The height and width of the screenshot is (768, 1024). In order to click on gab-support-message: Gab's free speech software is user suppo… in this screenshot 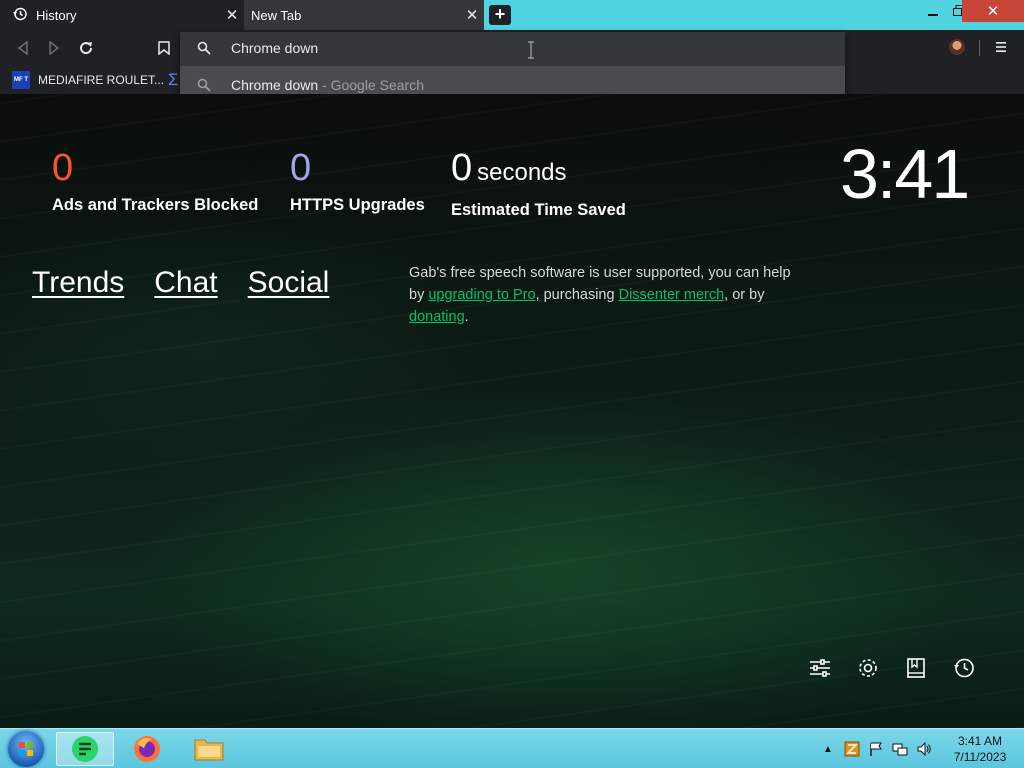, I will do `click(609, 295)`.